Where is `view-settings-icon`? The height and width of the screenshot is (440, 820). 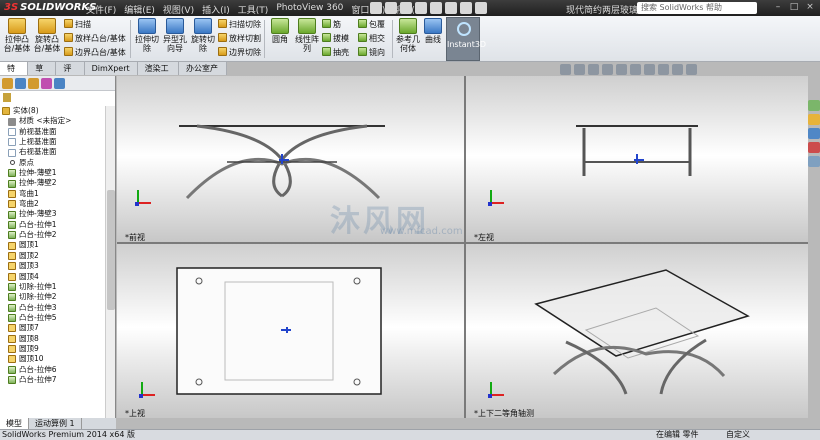 view-settings-icon is located at coordinates (691, 69).